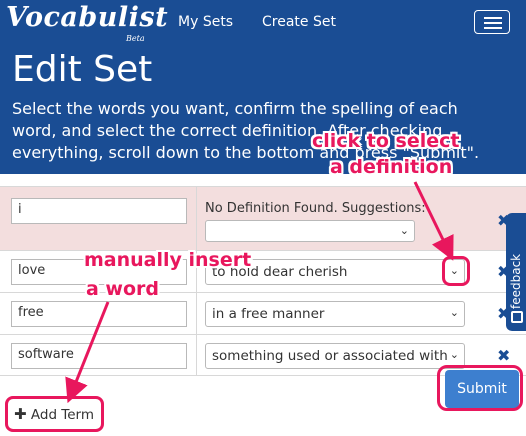 This screenshot has width=526, height=436. I want to click on annotation-select-definition-1: click to select, so click(386, 141).